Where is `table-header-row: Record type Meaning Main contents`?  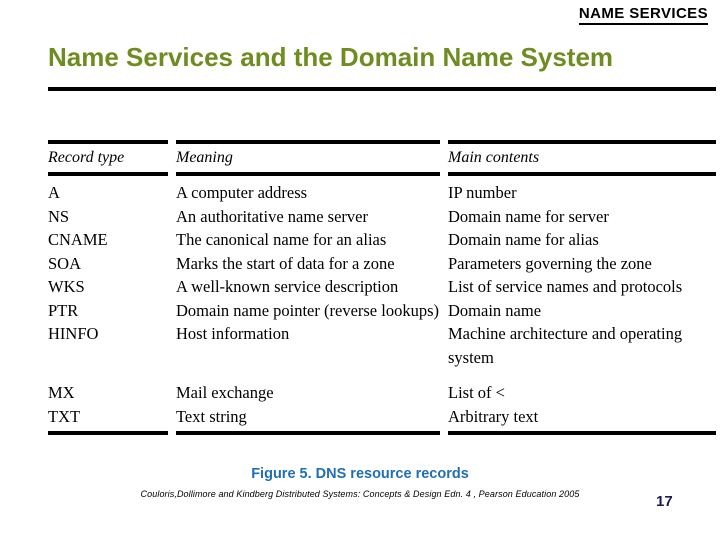 table-header-row: Record type Meaning Main contents is located at coordinates (382, 158).